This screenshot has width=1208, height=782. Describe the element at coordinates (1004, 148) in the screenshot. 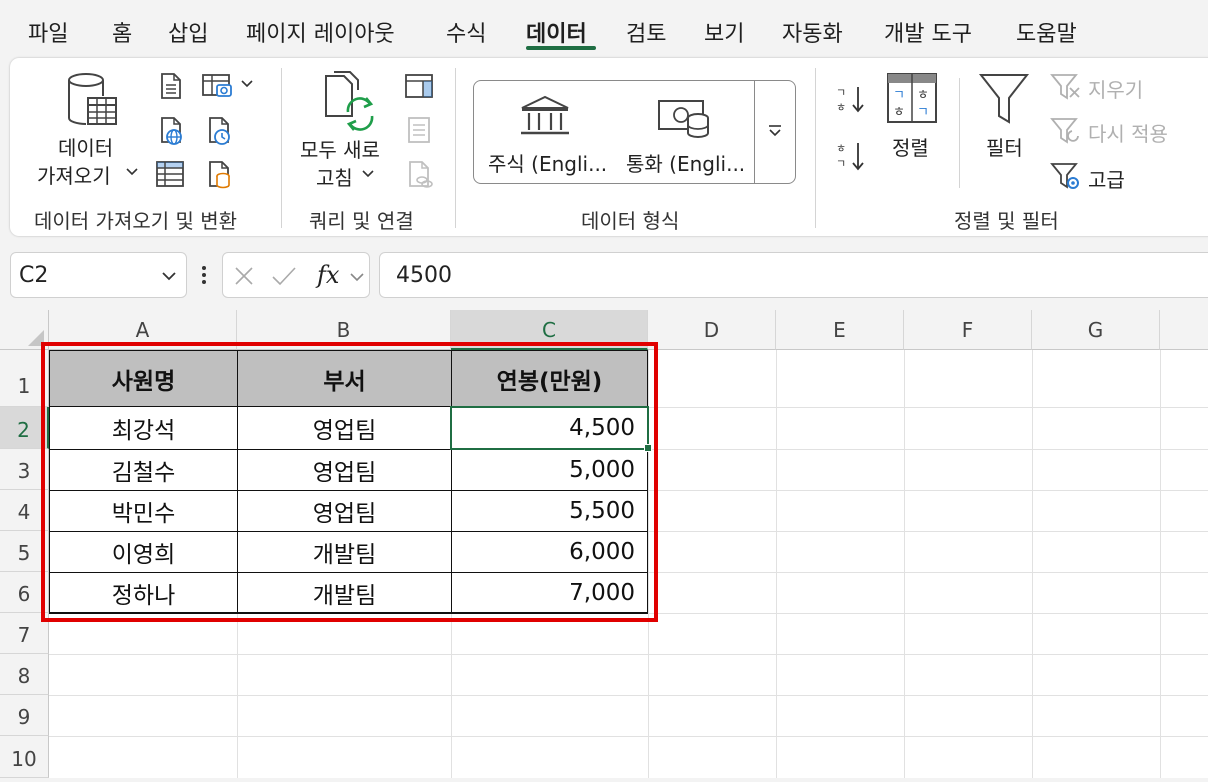

I see `filter-label: 필터` at that location.